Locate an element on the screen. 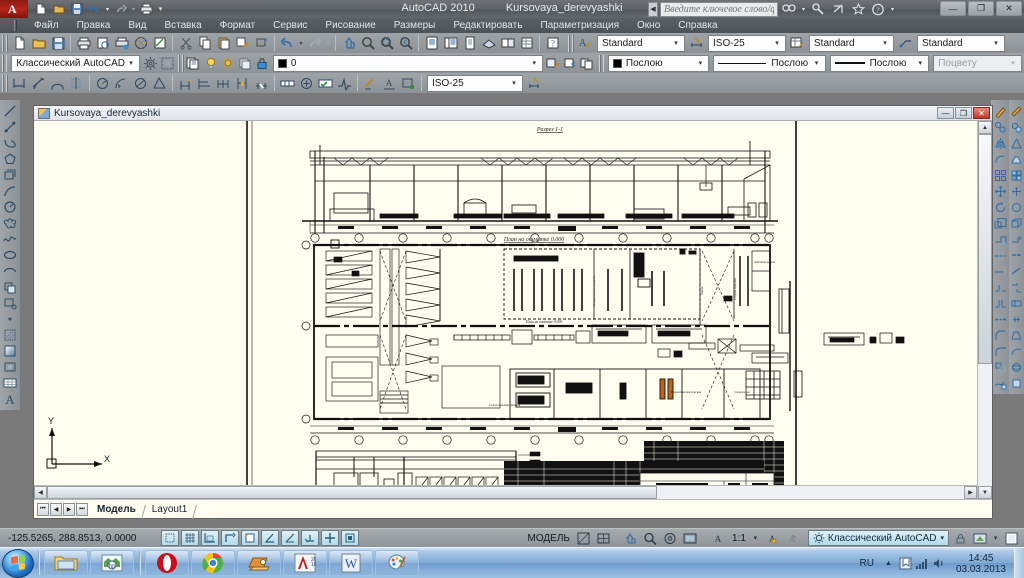  gear-icon is located at coordinates (150, 63).